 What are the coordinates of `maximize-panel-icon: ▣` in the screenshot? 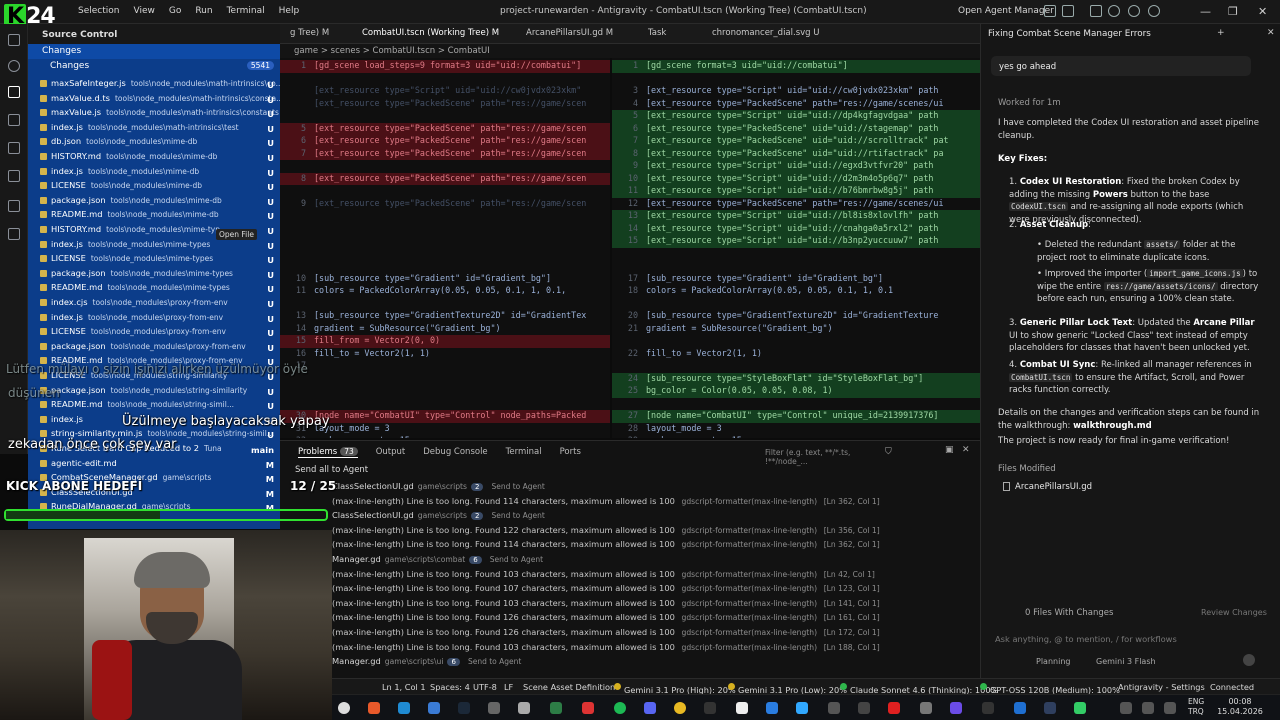 It's located at (949, 450).